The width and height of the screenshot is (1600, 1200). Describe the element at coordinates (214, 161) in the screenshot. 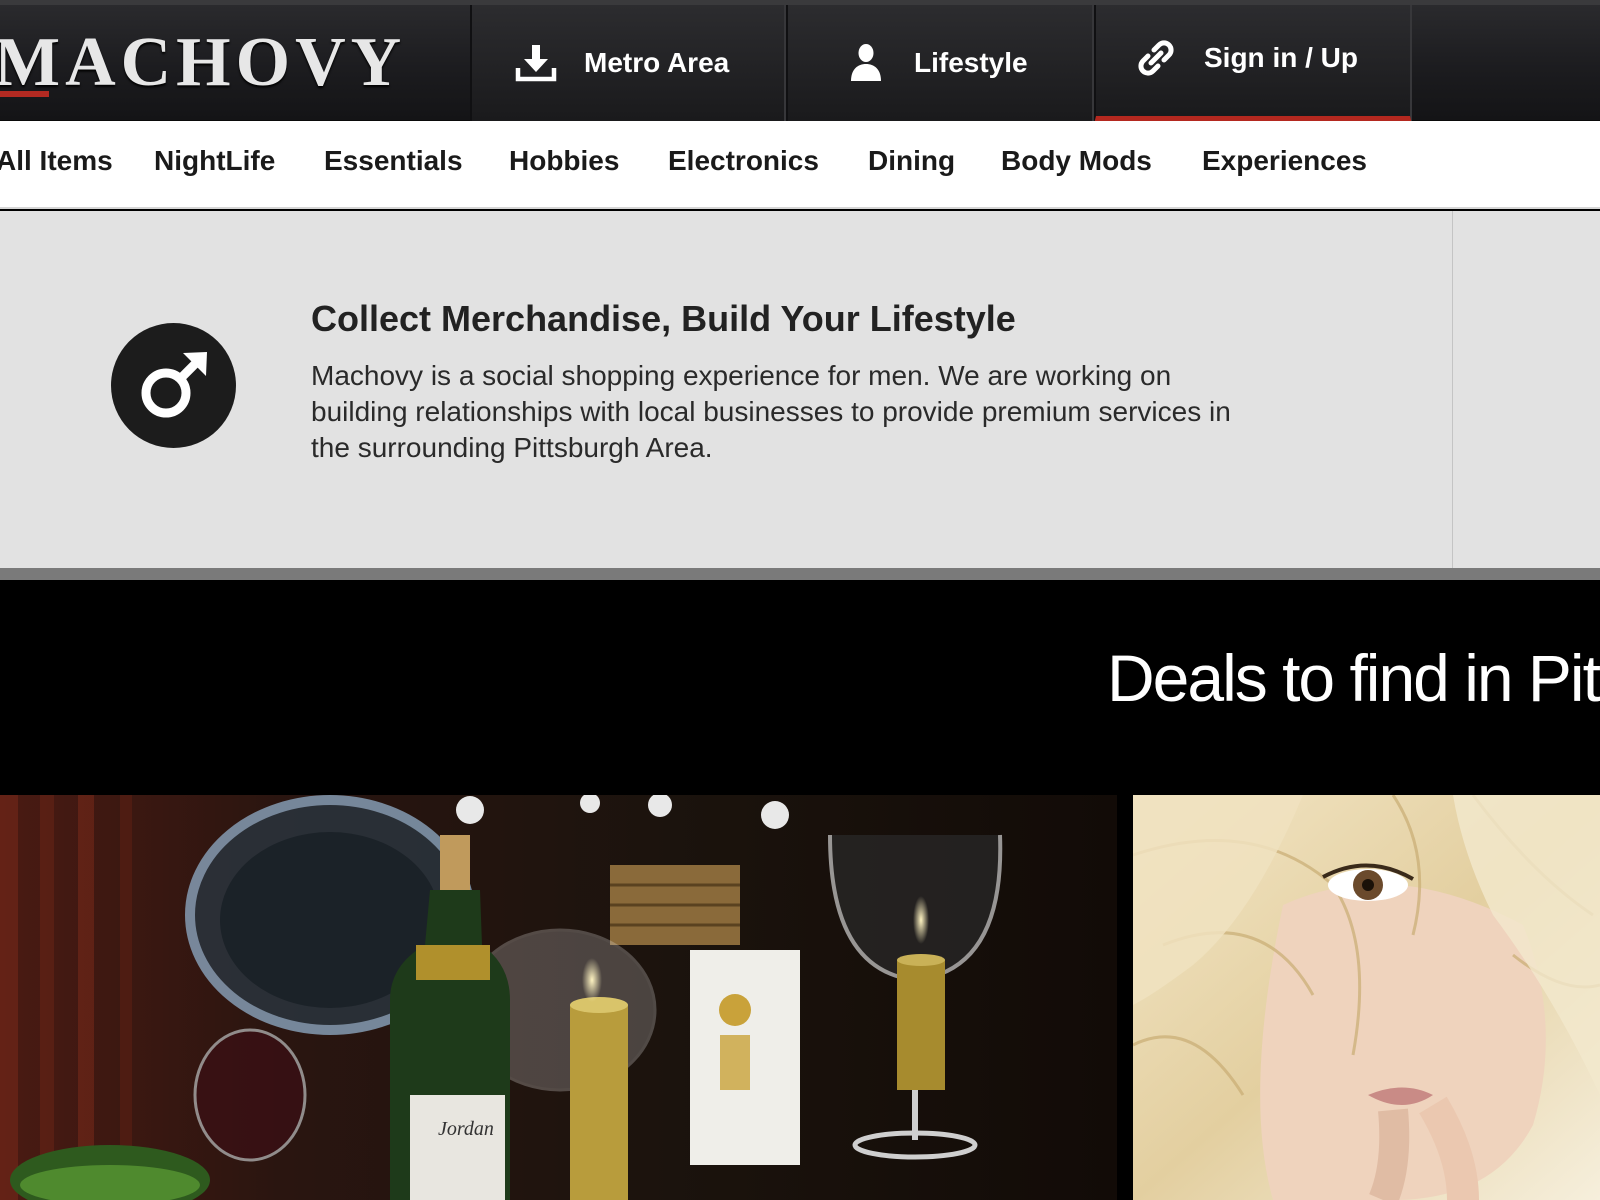

I see `category-nightlife: NightLife` at that location.